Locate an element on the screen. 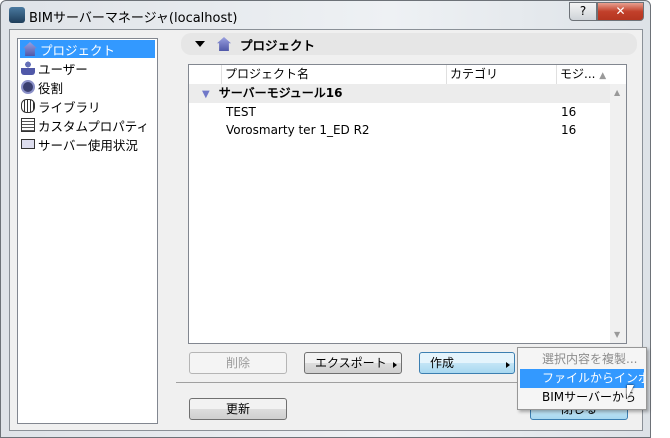 This screenshot has height=438, width=670. sidebar-item-custom-properties: カスタムプロパティ is located at coordinates (87, 125).